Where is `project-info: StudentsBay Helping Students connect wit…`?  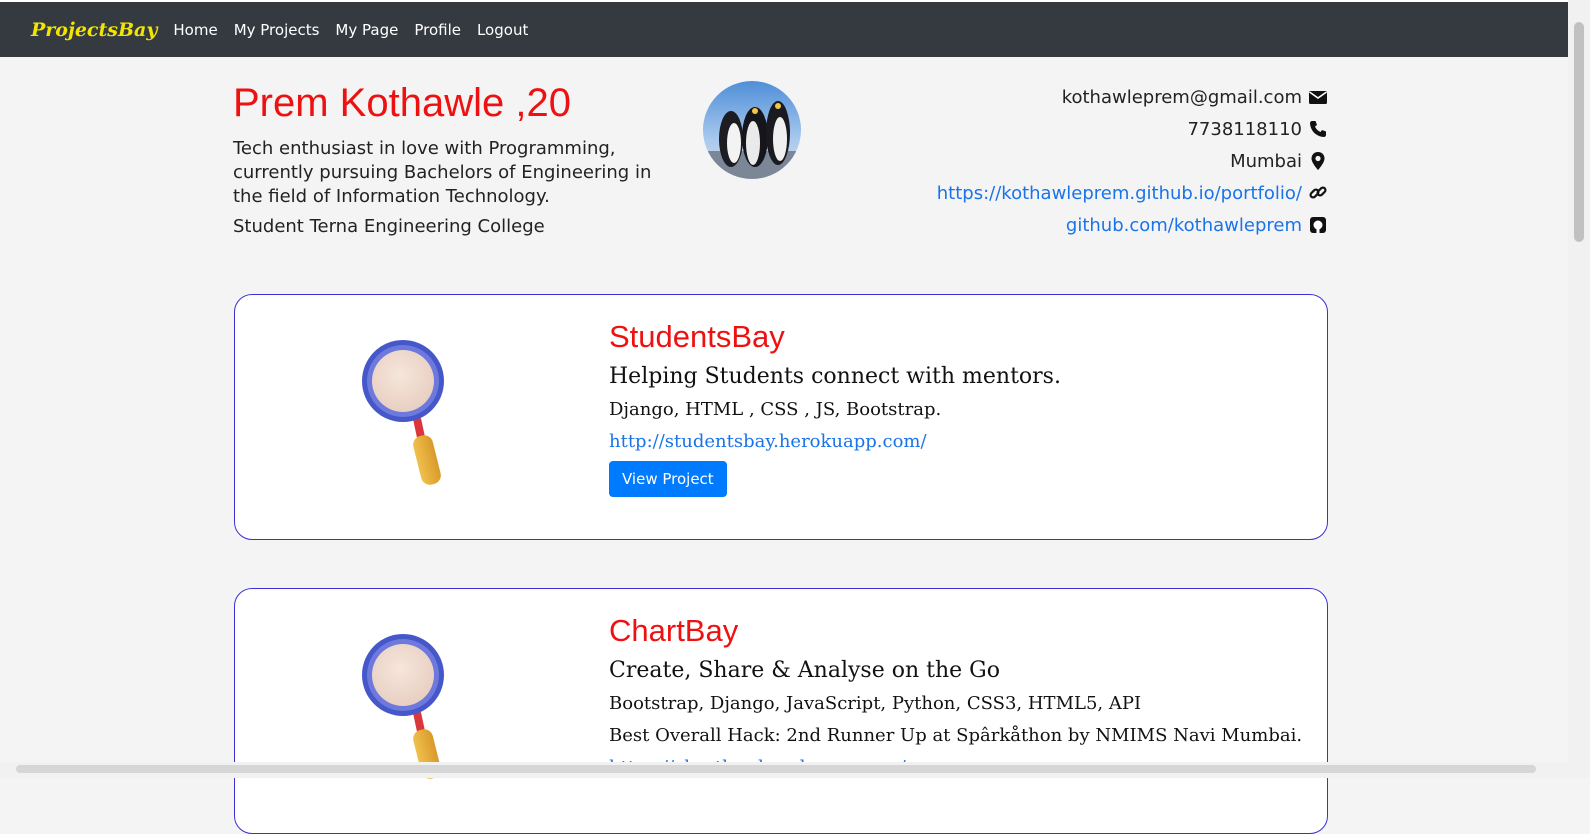
project-info: StudentsBay Helping Students connect wit… is located at coordinates (835, 408).